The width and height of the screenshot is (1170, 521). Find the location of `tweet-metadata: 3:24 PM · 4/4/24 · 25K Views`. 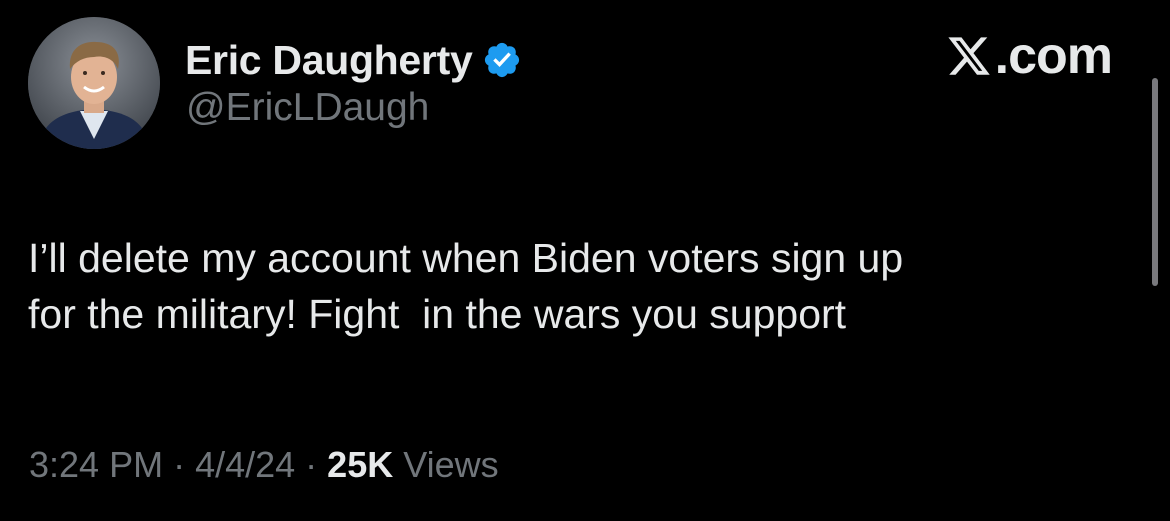

tweet-metadata: 3:24 PM · 4/4/24 · 25K Views is located at coordinates (264, 465).